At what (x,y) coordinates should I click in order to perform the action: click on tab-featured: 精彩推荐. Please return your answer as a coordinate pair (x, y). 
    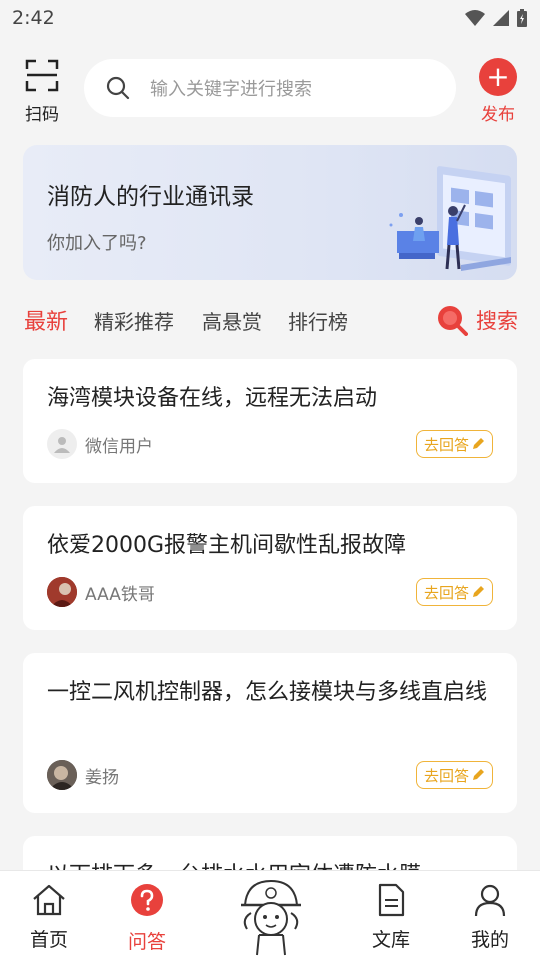
    Looking at the image, I should click on (134, 320).